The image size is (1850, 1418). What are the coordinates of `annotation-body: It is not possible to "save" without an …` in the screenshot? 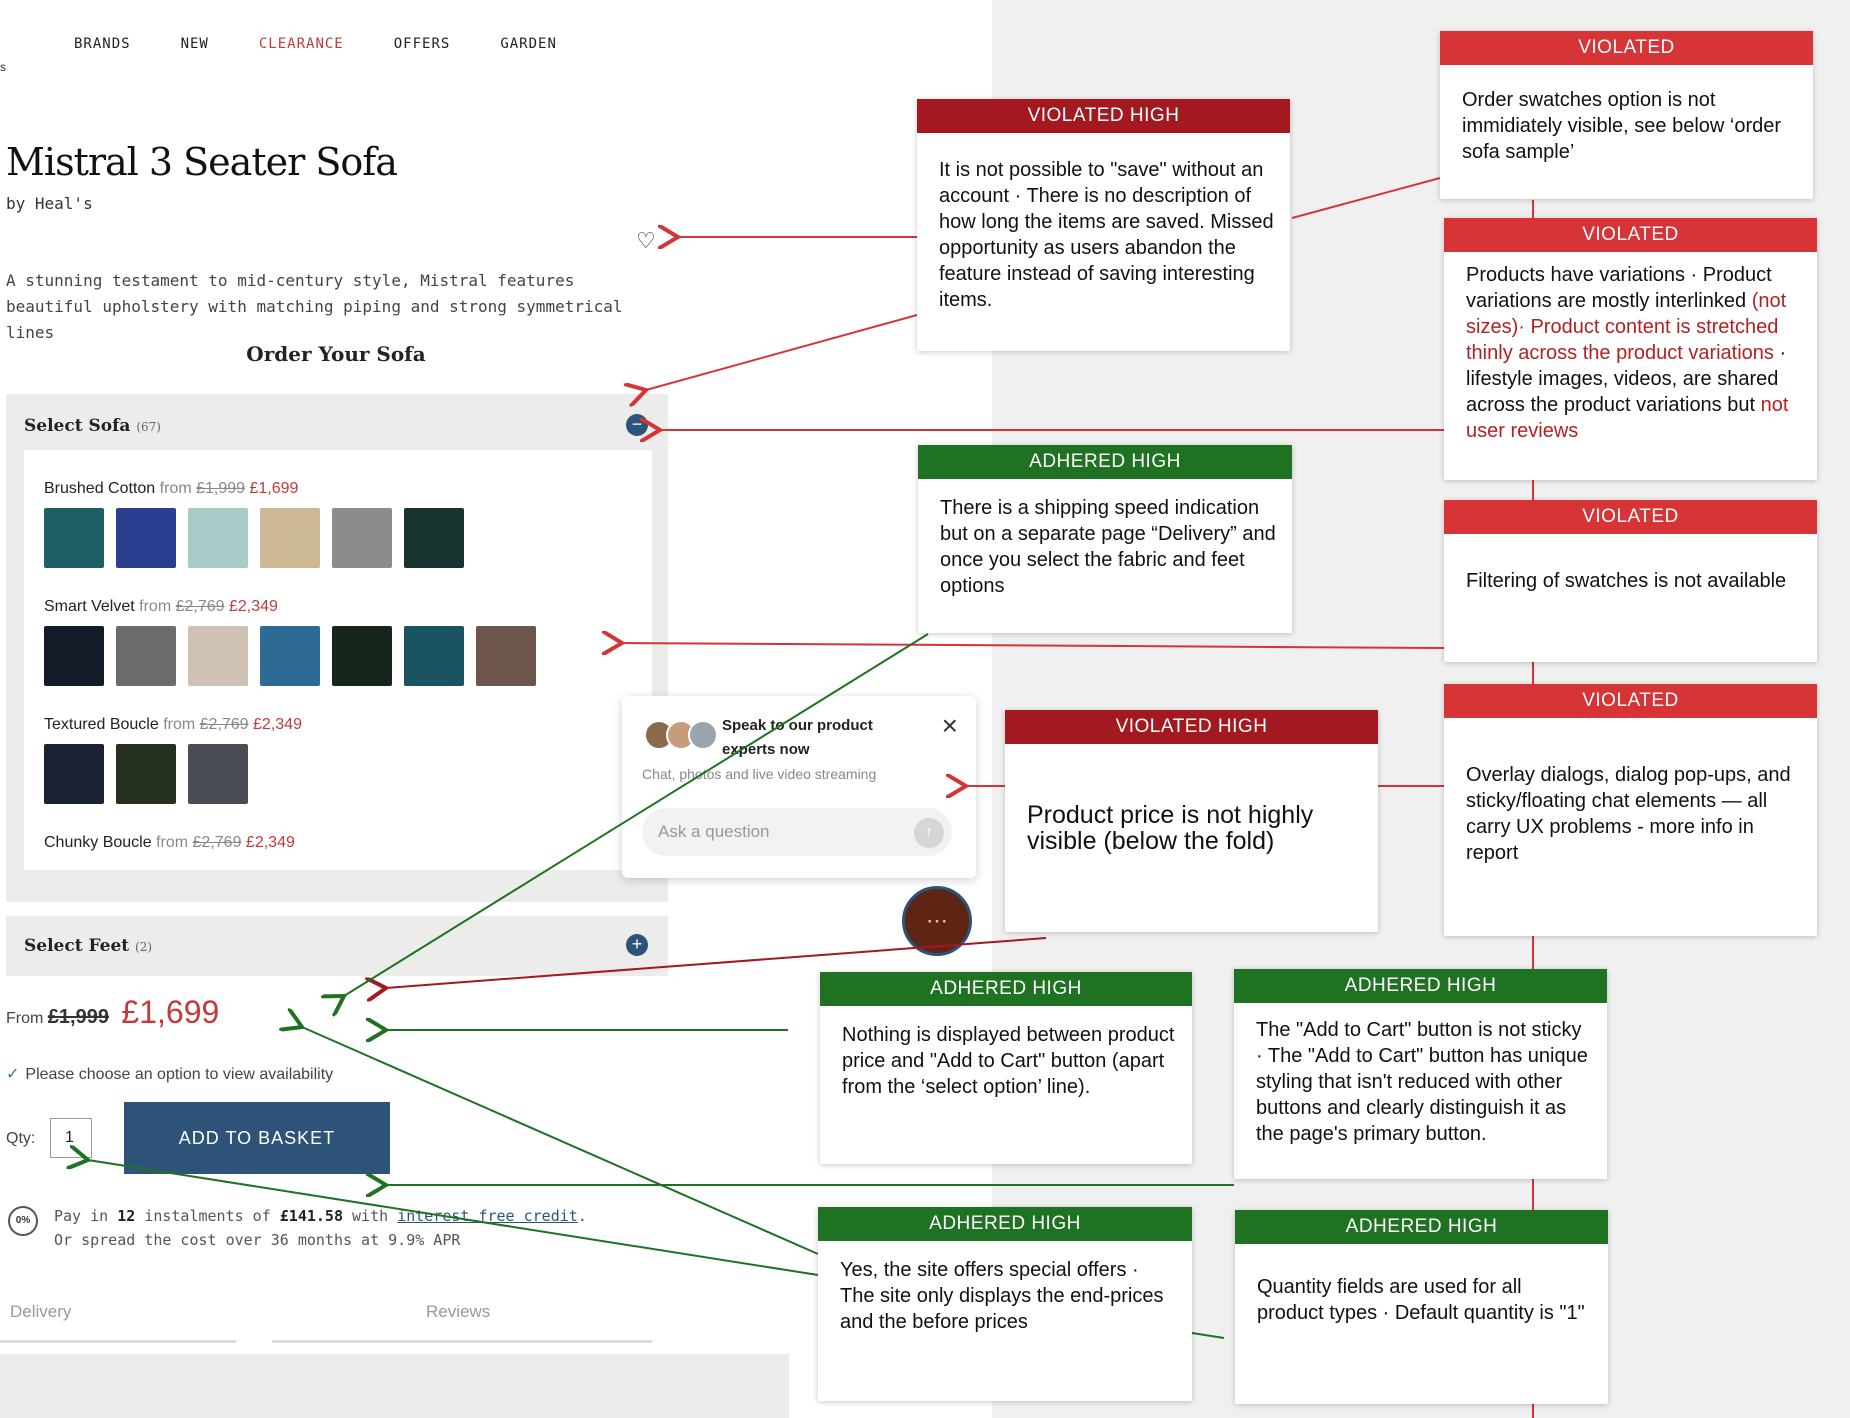 It's located at (1106, 235).